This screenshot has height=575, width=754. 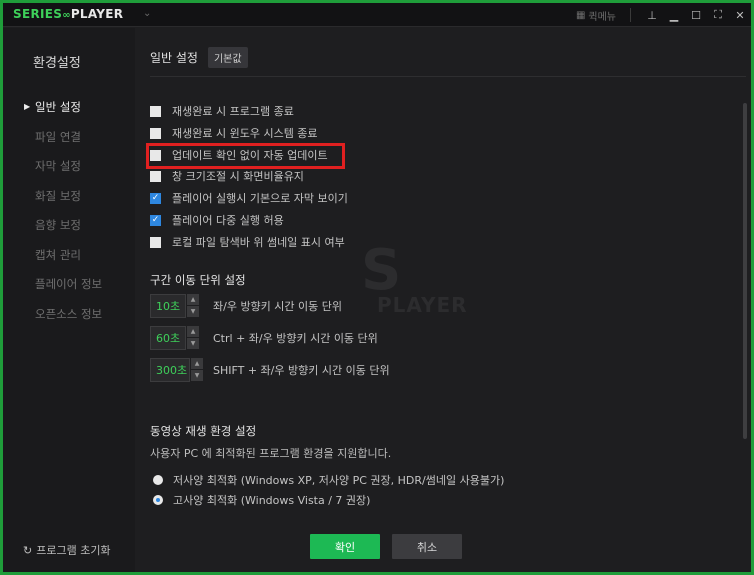 What do you see at coordinates (198, 280) in the screenshot?
I see `seek-section-title: 구간 이동 단위 설정` at bounding box center [198, 280].